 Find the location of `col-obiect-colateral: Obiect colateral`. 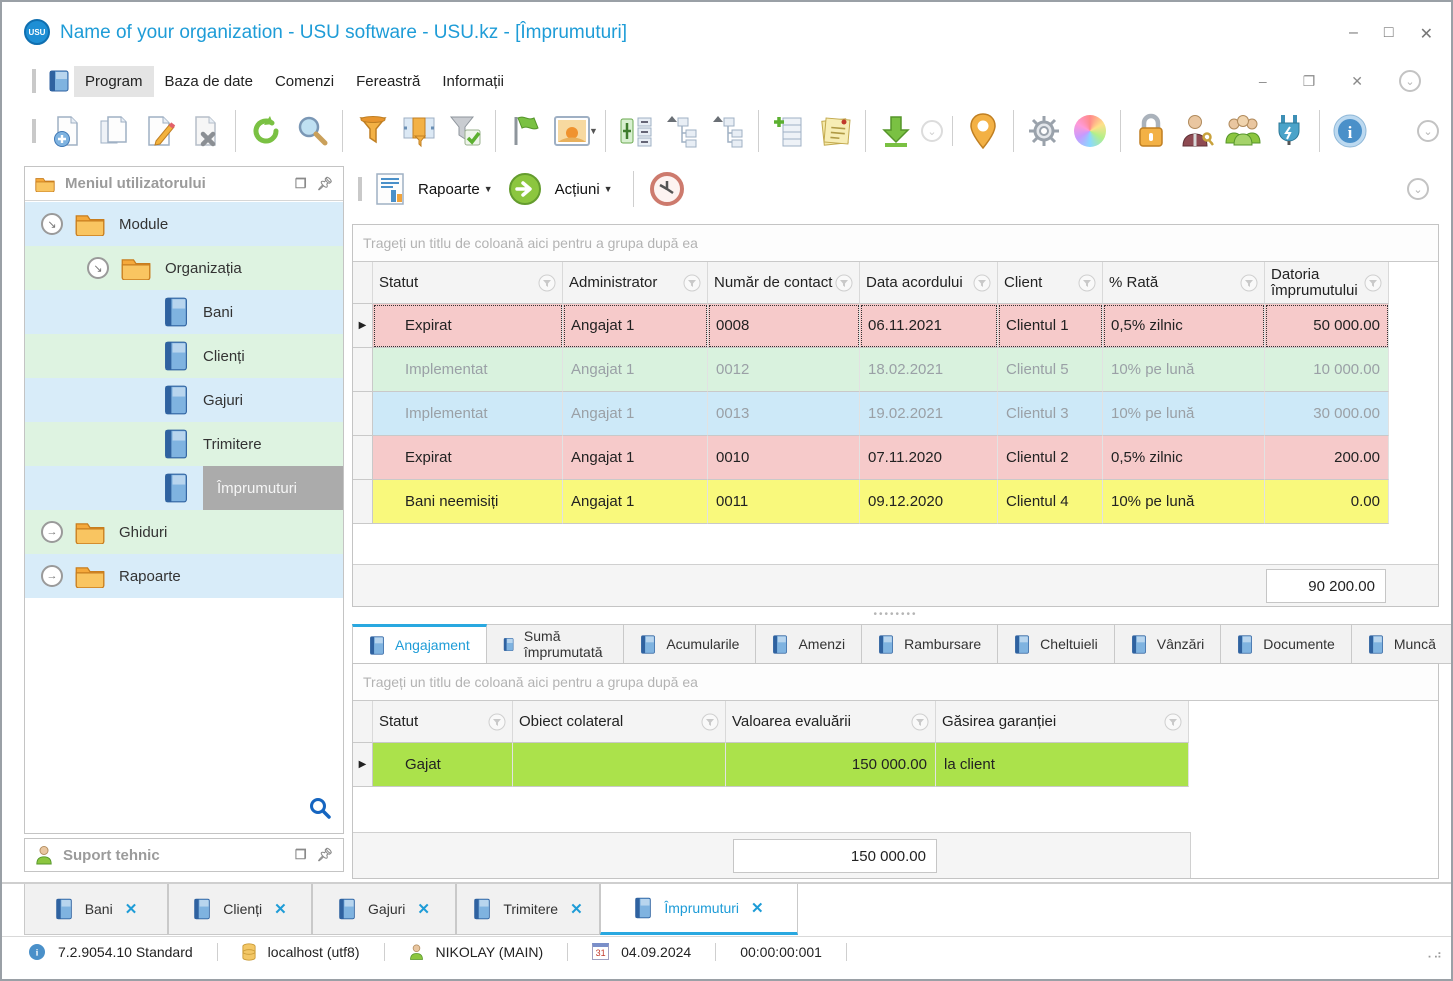

col-obiect-colateral: Obiect colateral is located at coordinates (619, 722).